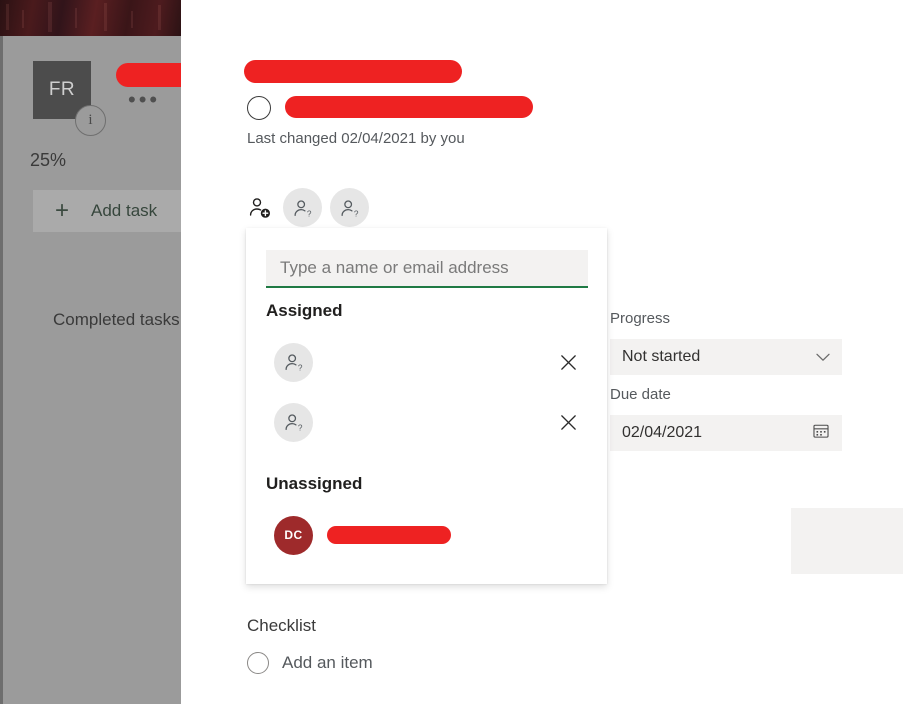 This screenshot has width=903, height=704. What do you see at coordinates (821, 433) in the screenshot?
I see `calendar-icon` at bounding box center [821, 433].